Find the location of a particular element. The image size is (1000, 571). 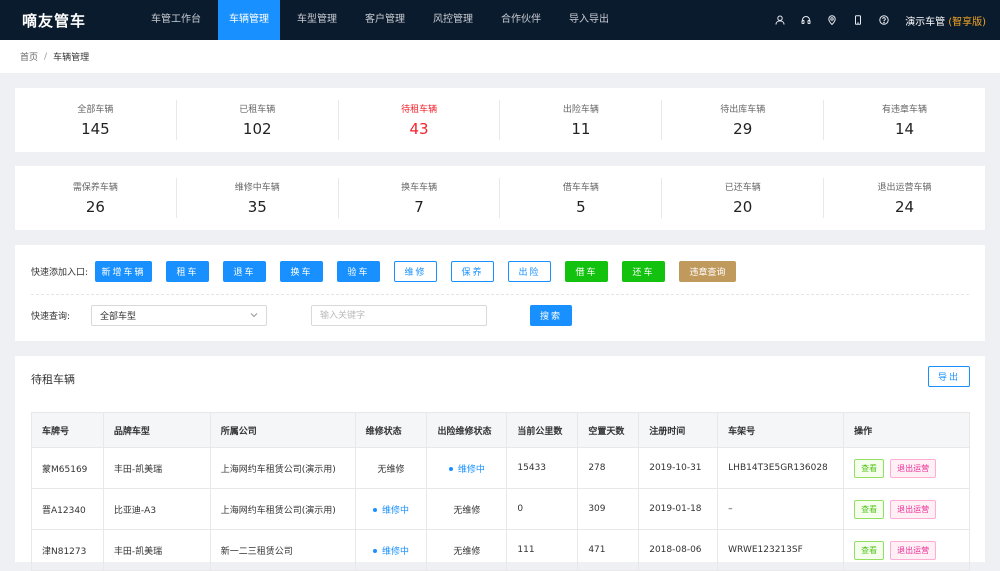

stat-value: 7 is located at coordinates (419, 207).